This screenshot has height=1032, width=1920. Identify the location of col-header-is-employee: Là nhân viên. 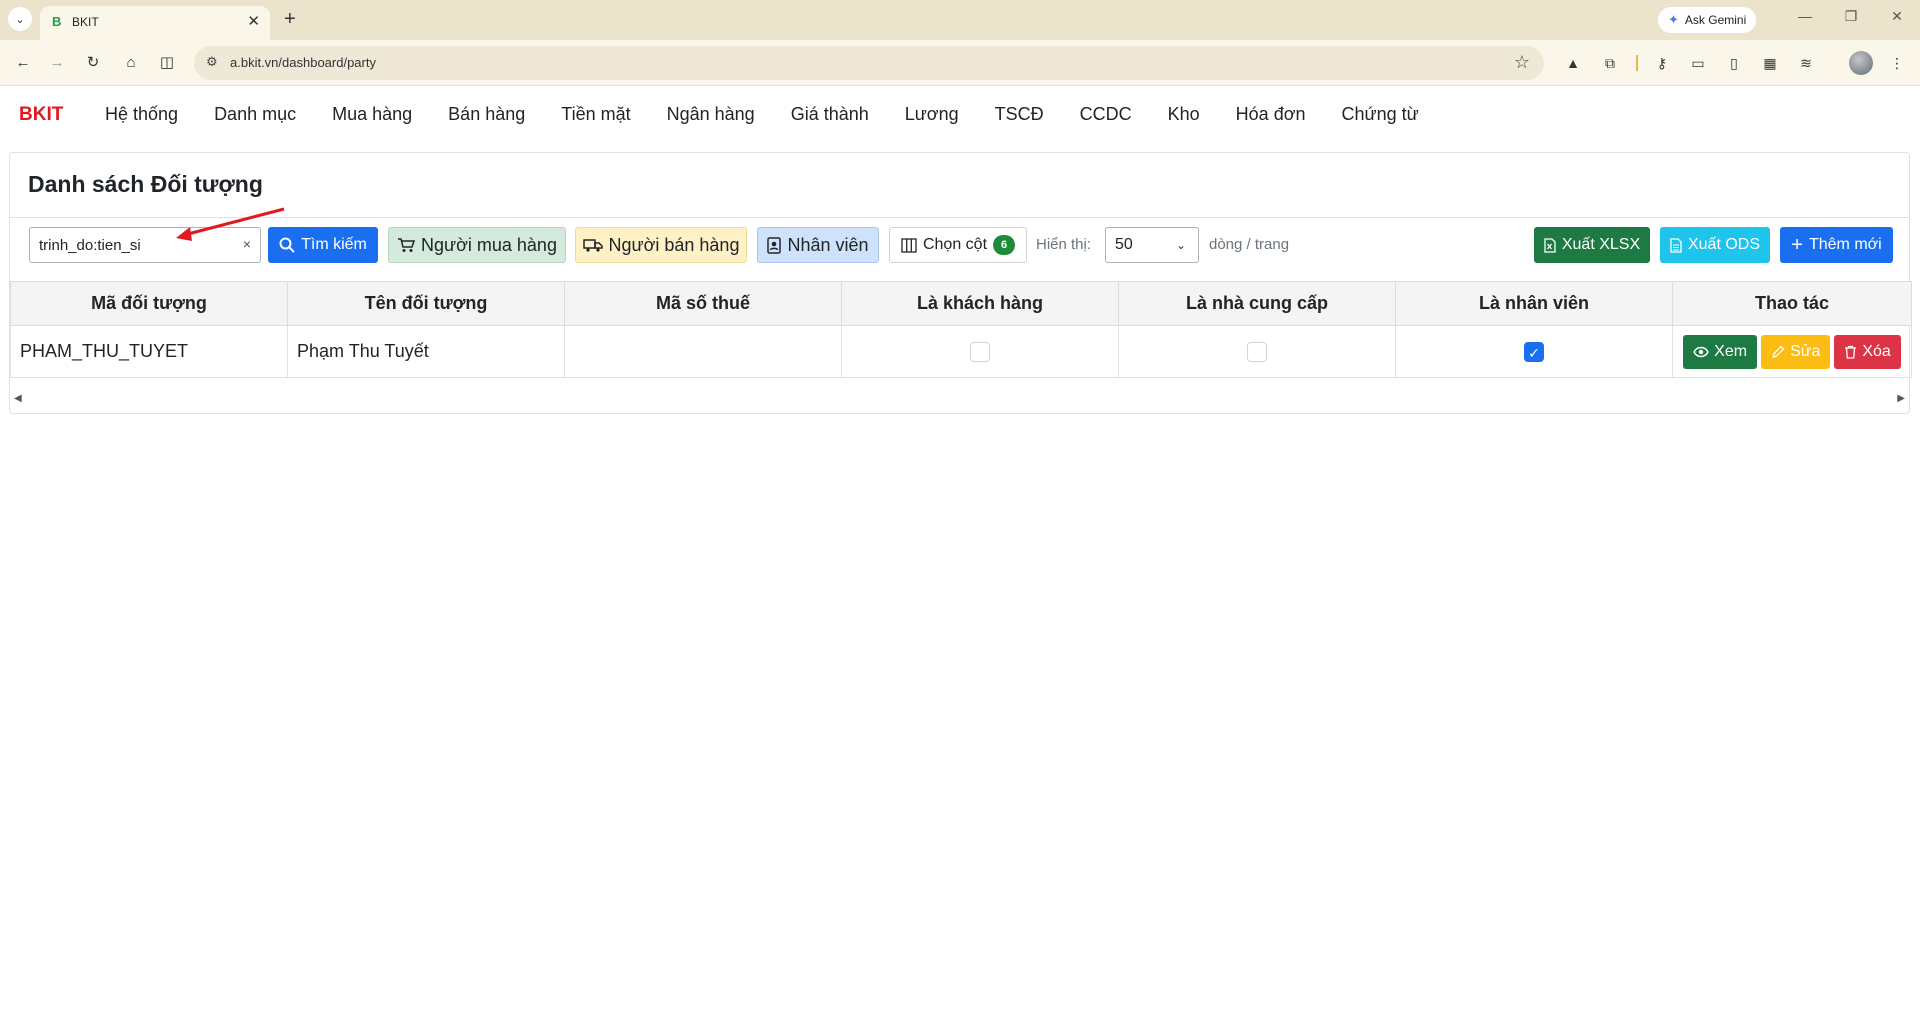
(1534, 303).